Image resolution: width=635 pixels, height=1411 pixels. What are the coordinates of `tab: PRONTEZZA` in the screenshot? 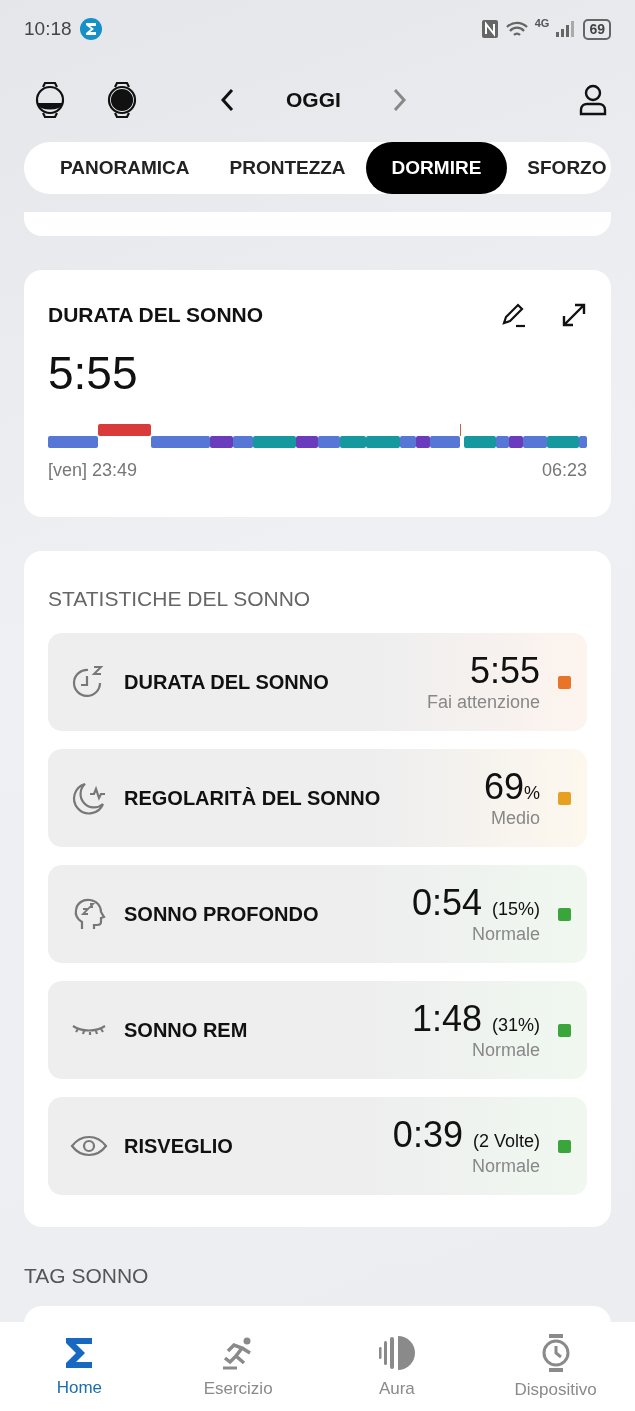 It's located at (287, 168).